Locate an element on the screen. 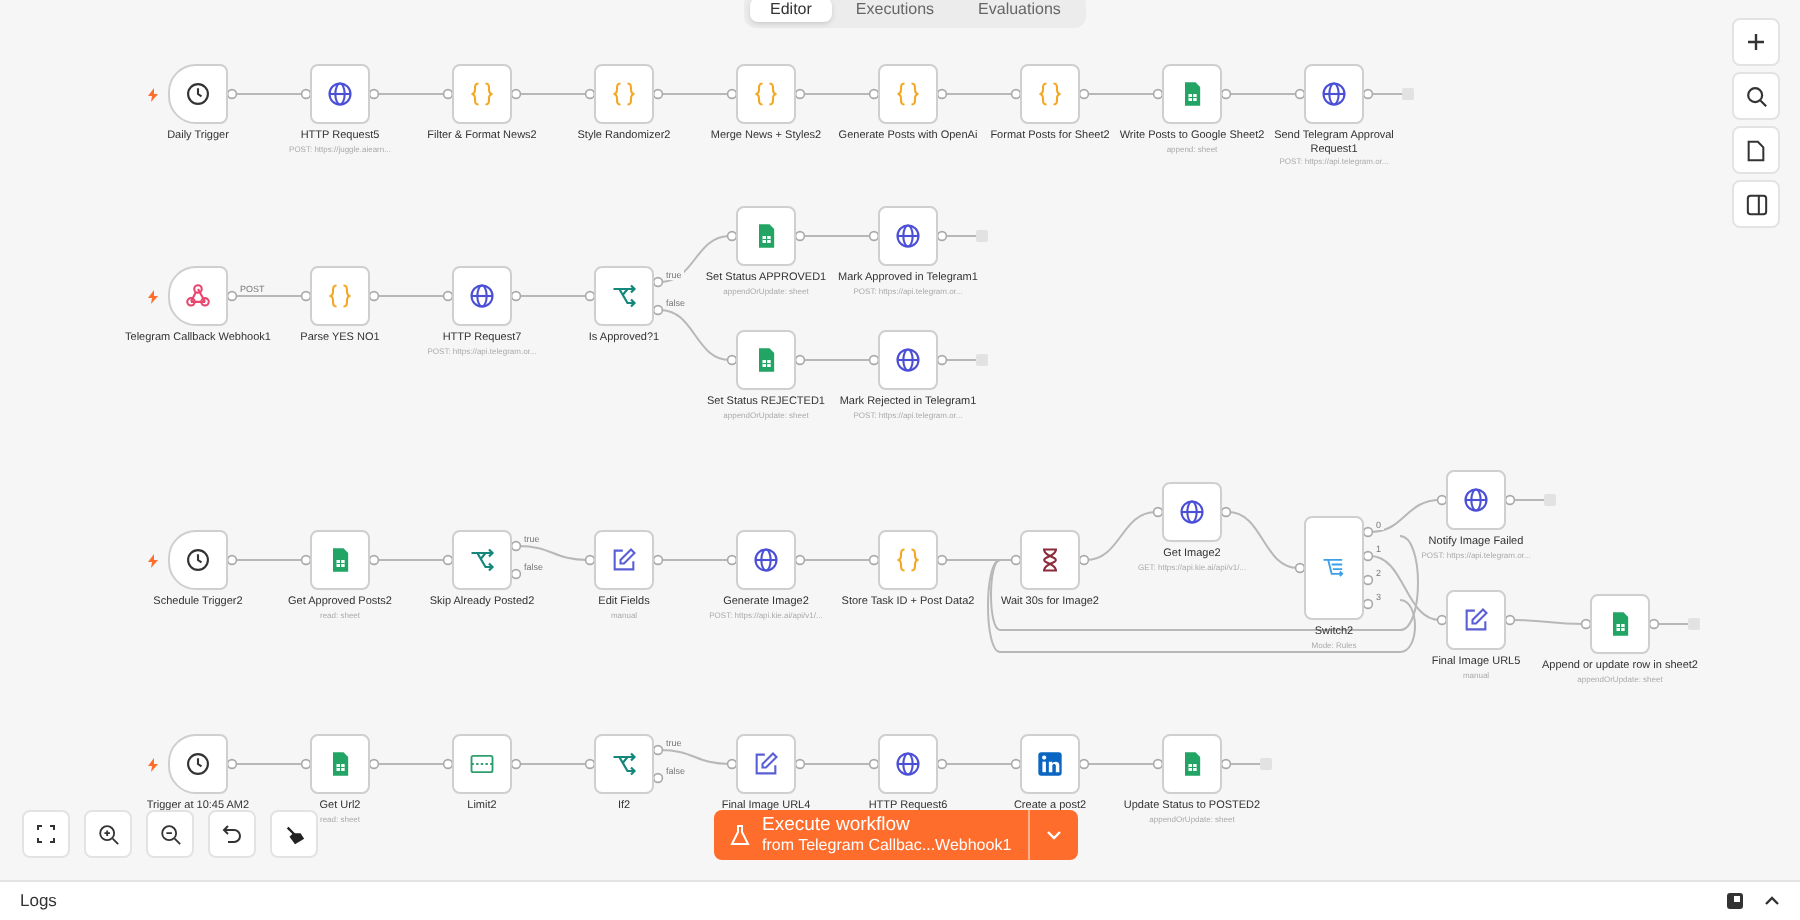 The width and height of the screenshot is (1800, 920). view-tab: Evaluations is located at coordinates (1019, 11).